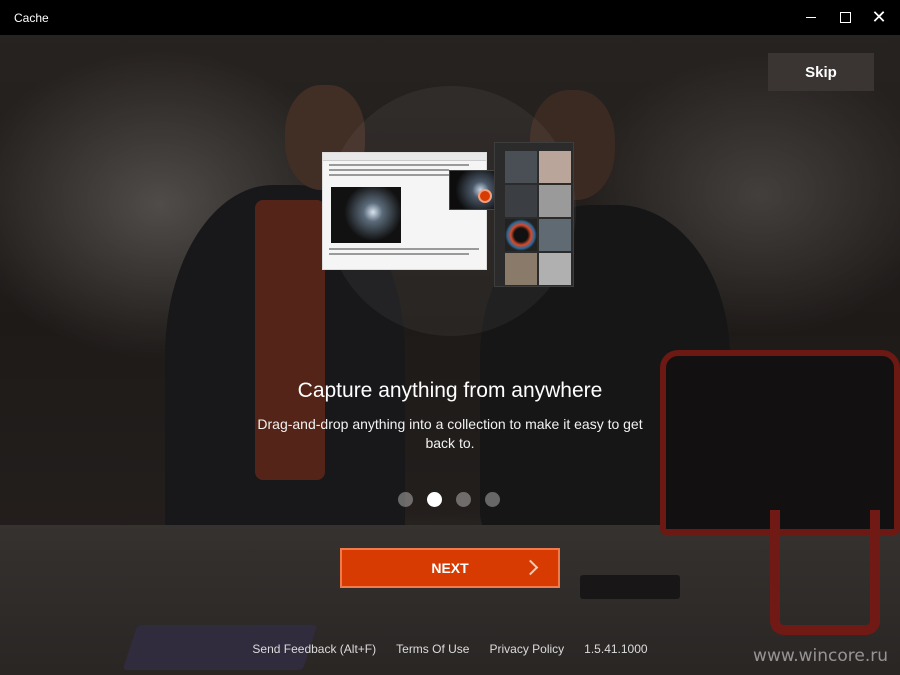 The height and width of the screenshot is (675, 900). What do you see at coordinates (530, 567) in the screenshot?
I see `chevron-right-icon` at bounding box center [530, 567].